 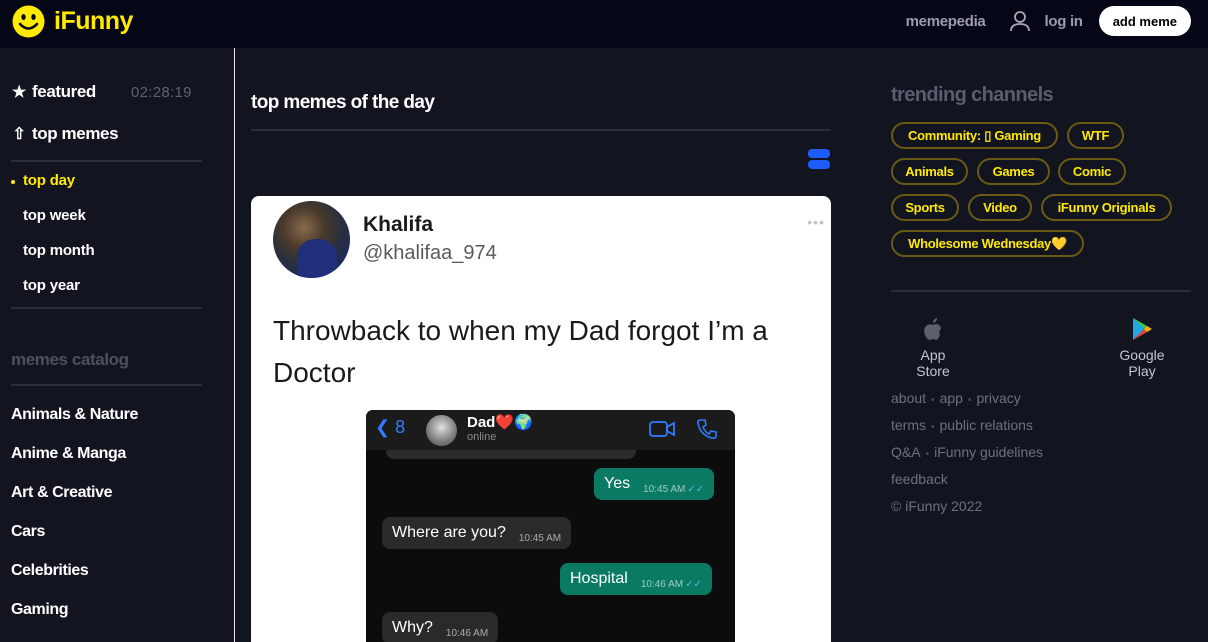 What do you see at coordinates (51, 285) in the screenshot?
I see `sidebar-item-top-year: top year` at bounding box center [51, 285].